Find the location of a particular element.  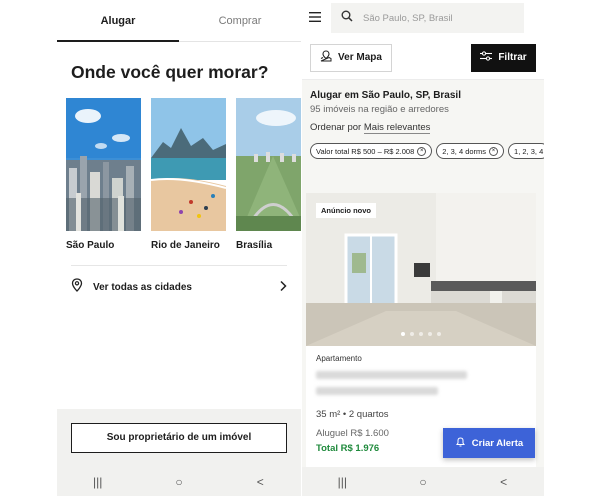

create-alert-button: Criar Alerta is located at coordinates (489, 443).